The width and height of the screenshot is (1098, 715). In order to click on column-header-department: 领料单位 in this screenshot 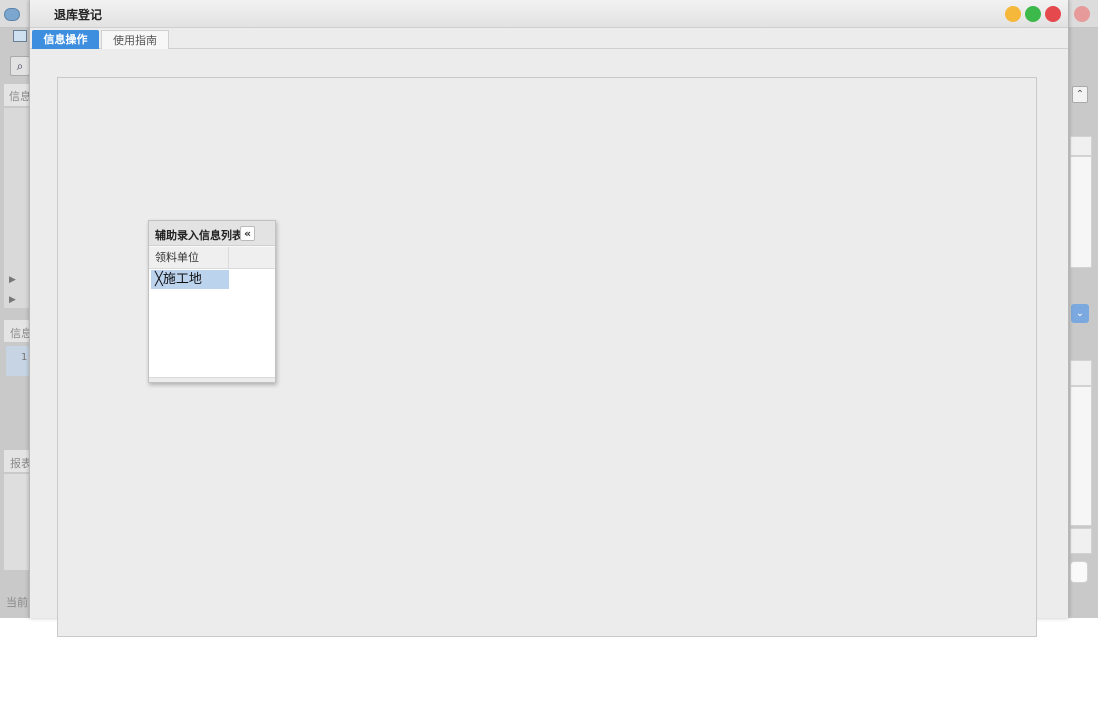, I will do `click(189, 258)`.